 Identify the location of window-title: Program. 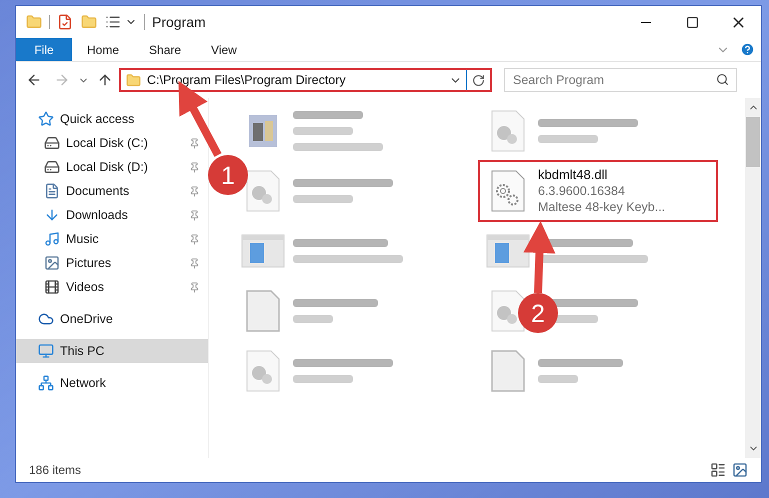
(179, 22).